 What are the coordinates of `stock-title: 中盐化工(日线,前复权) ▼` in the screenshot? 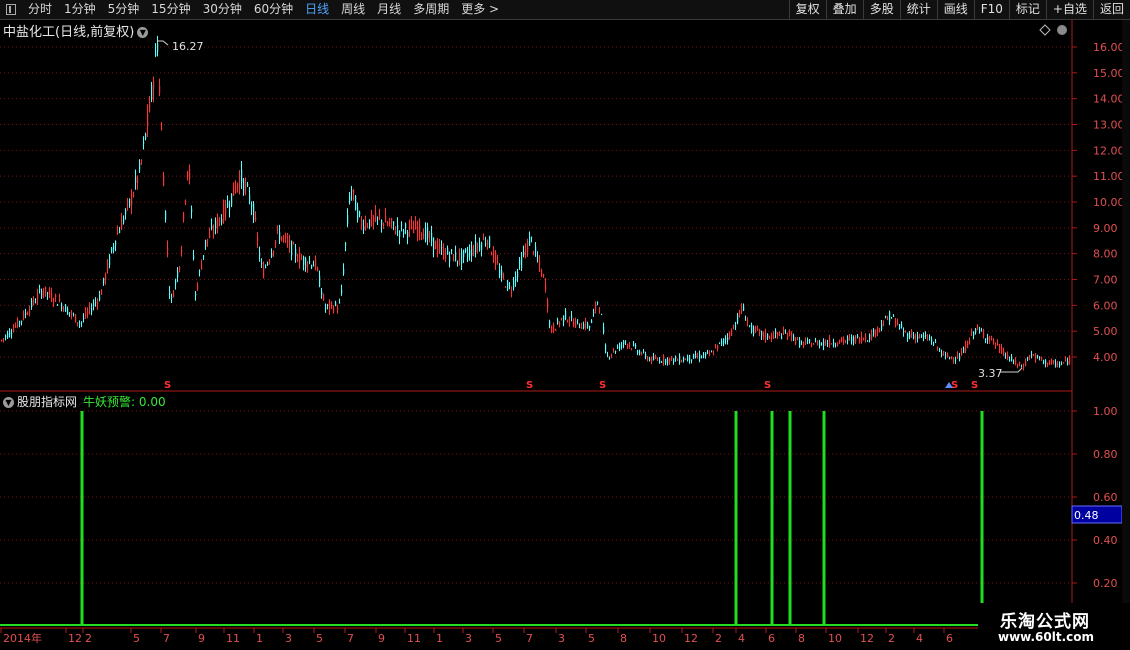 It's located at (76, 30).